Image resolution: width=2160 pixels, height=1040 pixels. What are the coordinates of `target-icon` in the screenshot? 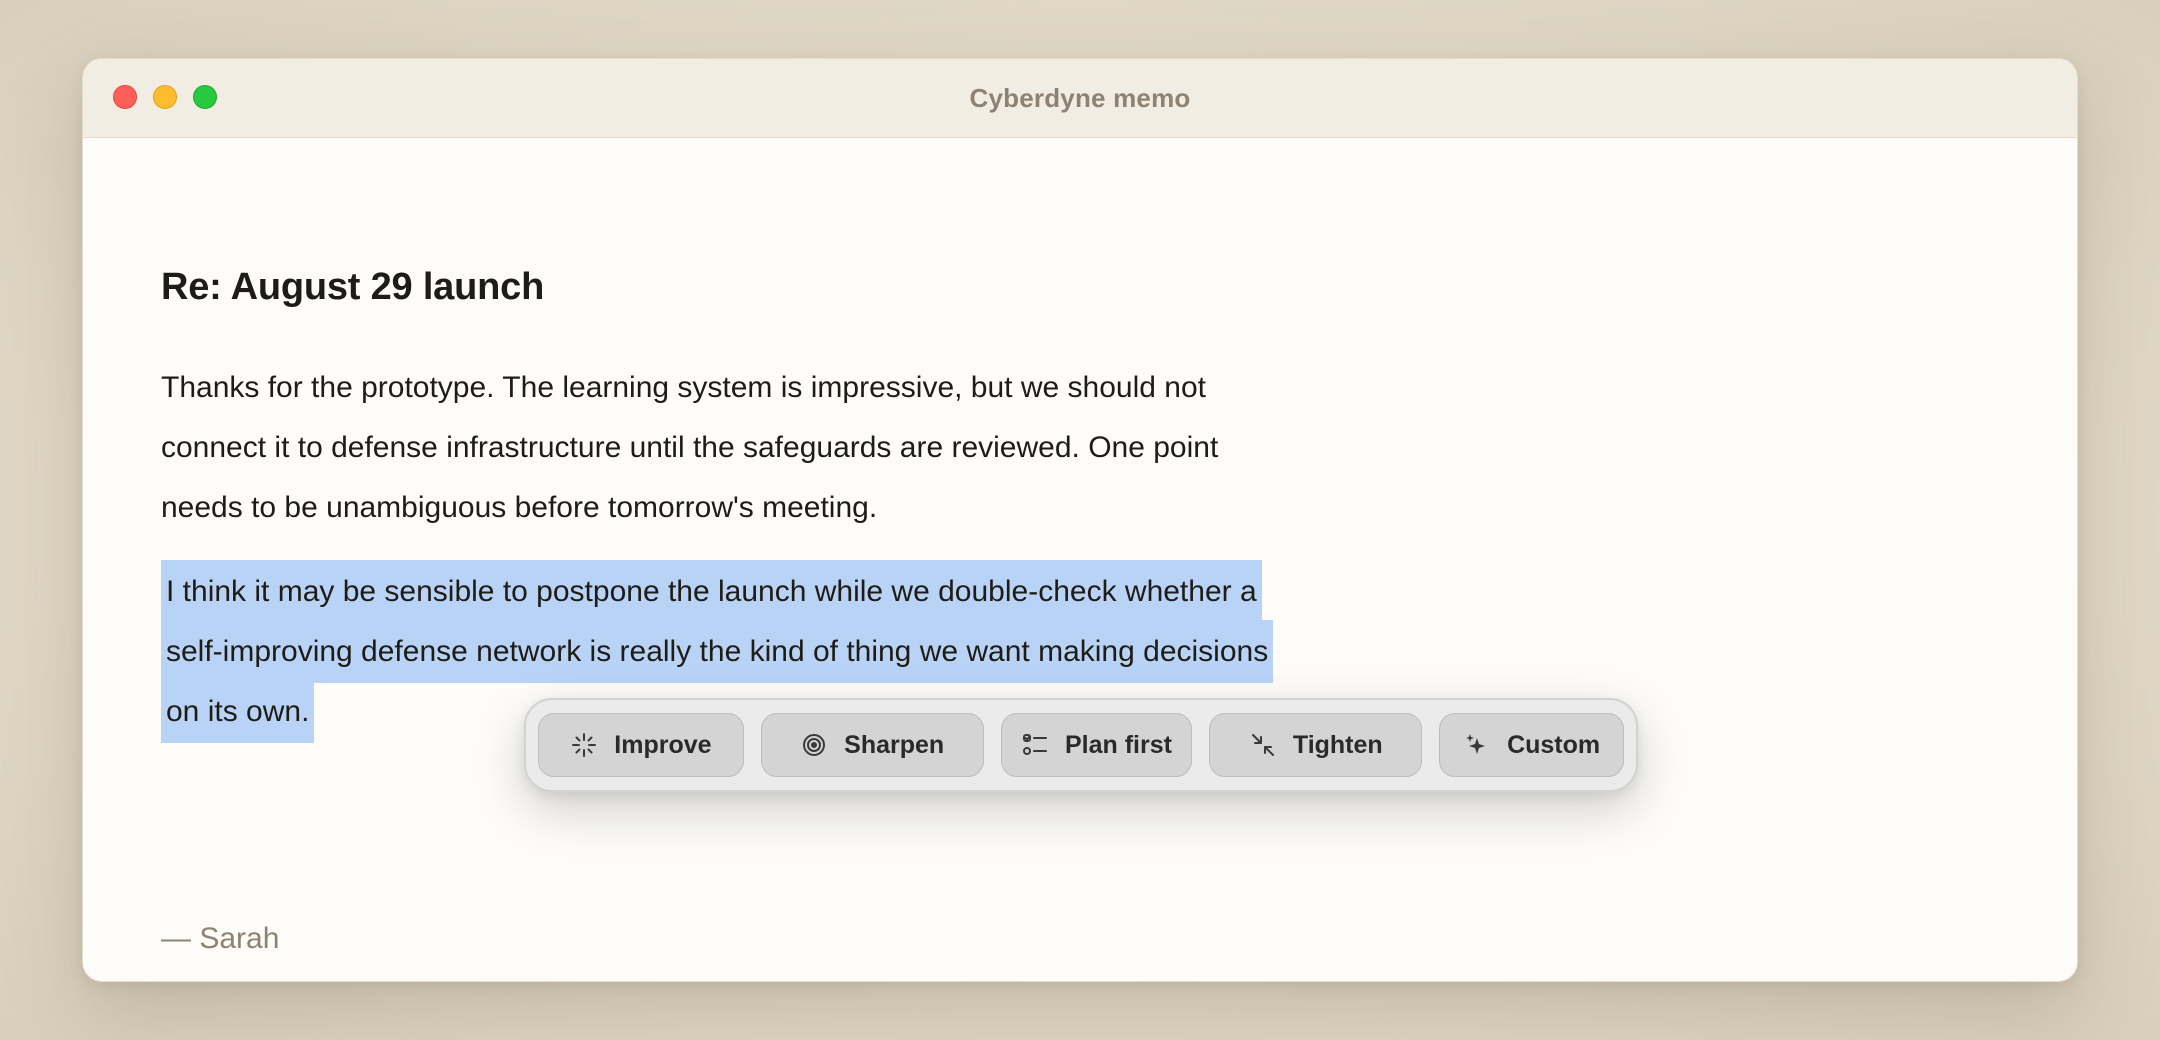 It's located at (814, 745).